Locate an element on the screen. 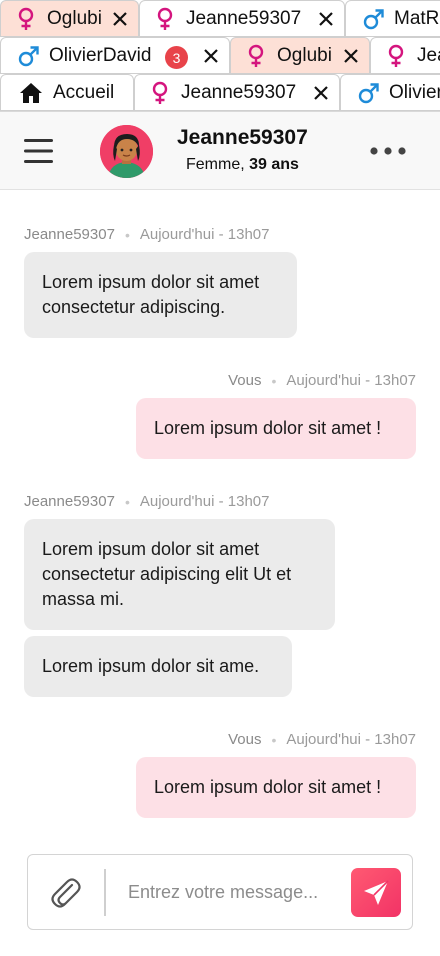  paperclip-icon is located at coordinates (66, 893).